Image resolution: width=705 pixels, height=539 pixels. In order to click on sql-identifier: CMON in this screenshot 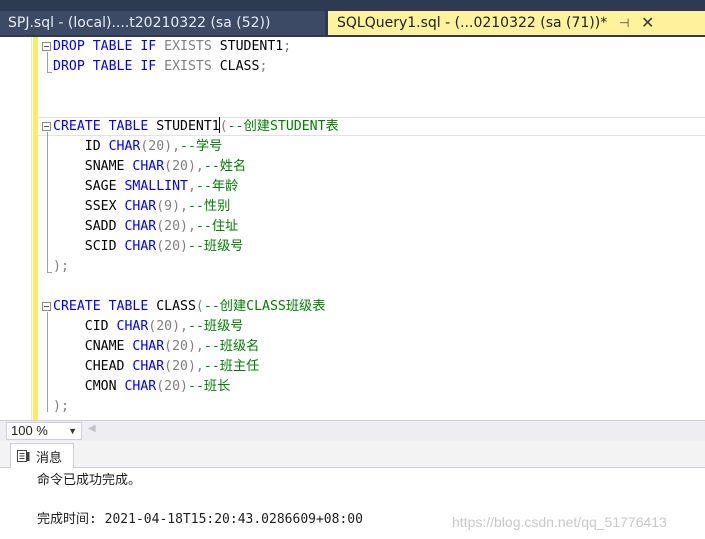, I will do `click(89, 386)`.